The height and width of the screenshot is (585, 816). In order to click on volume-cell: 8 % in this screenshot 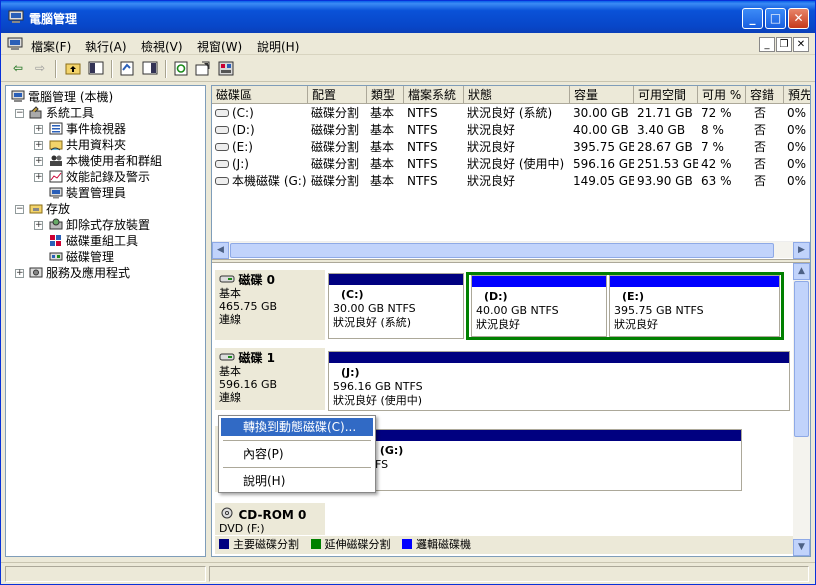, I will do `click(712, 130)`.